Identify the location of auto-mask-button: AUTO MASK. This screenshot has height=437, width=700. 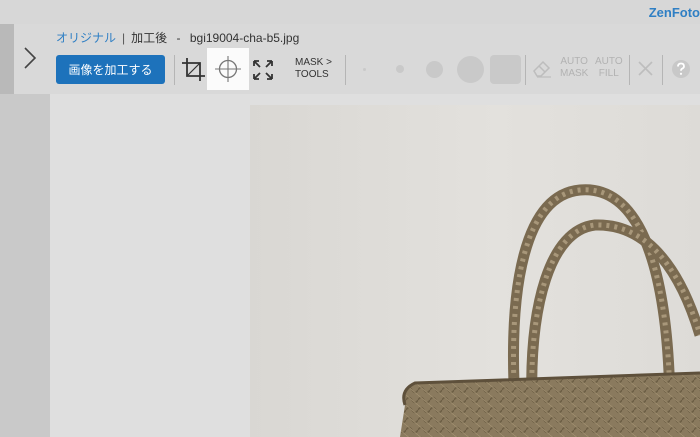
(574, 68).